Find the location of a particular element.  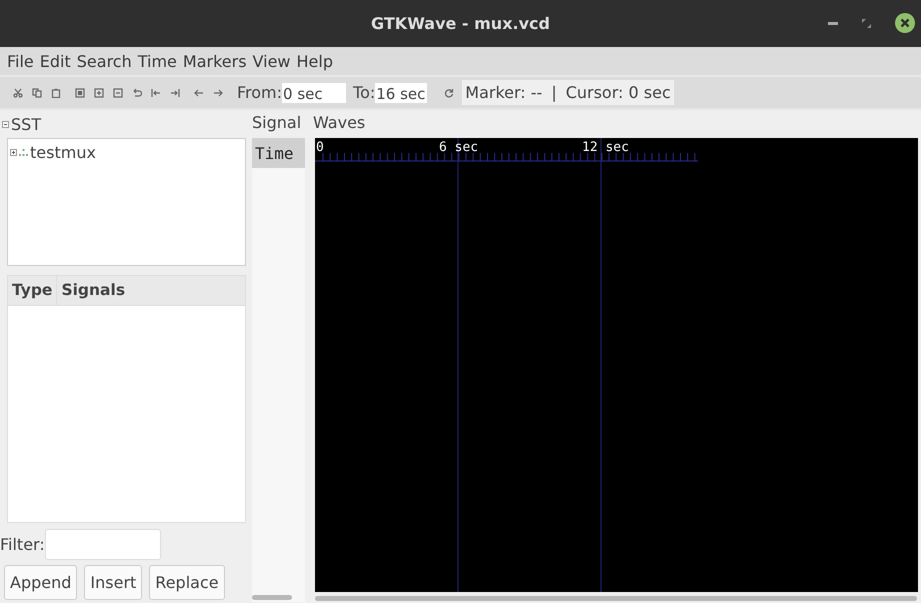

zoom-in-icon is located at coordinates (99, 93).